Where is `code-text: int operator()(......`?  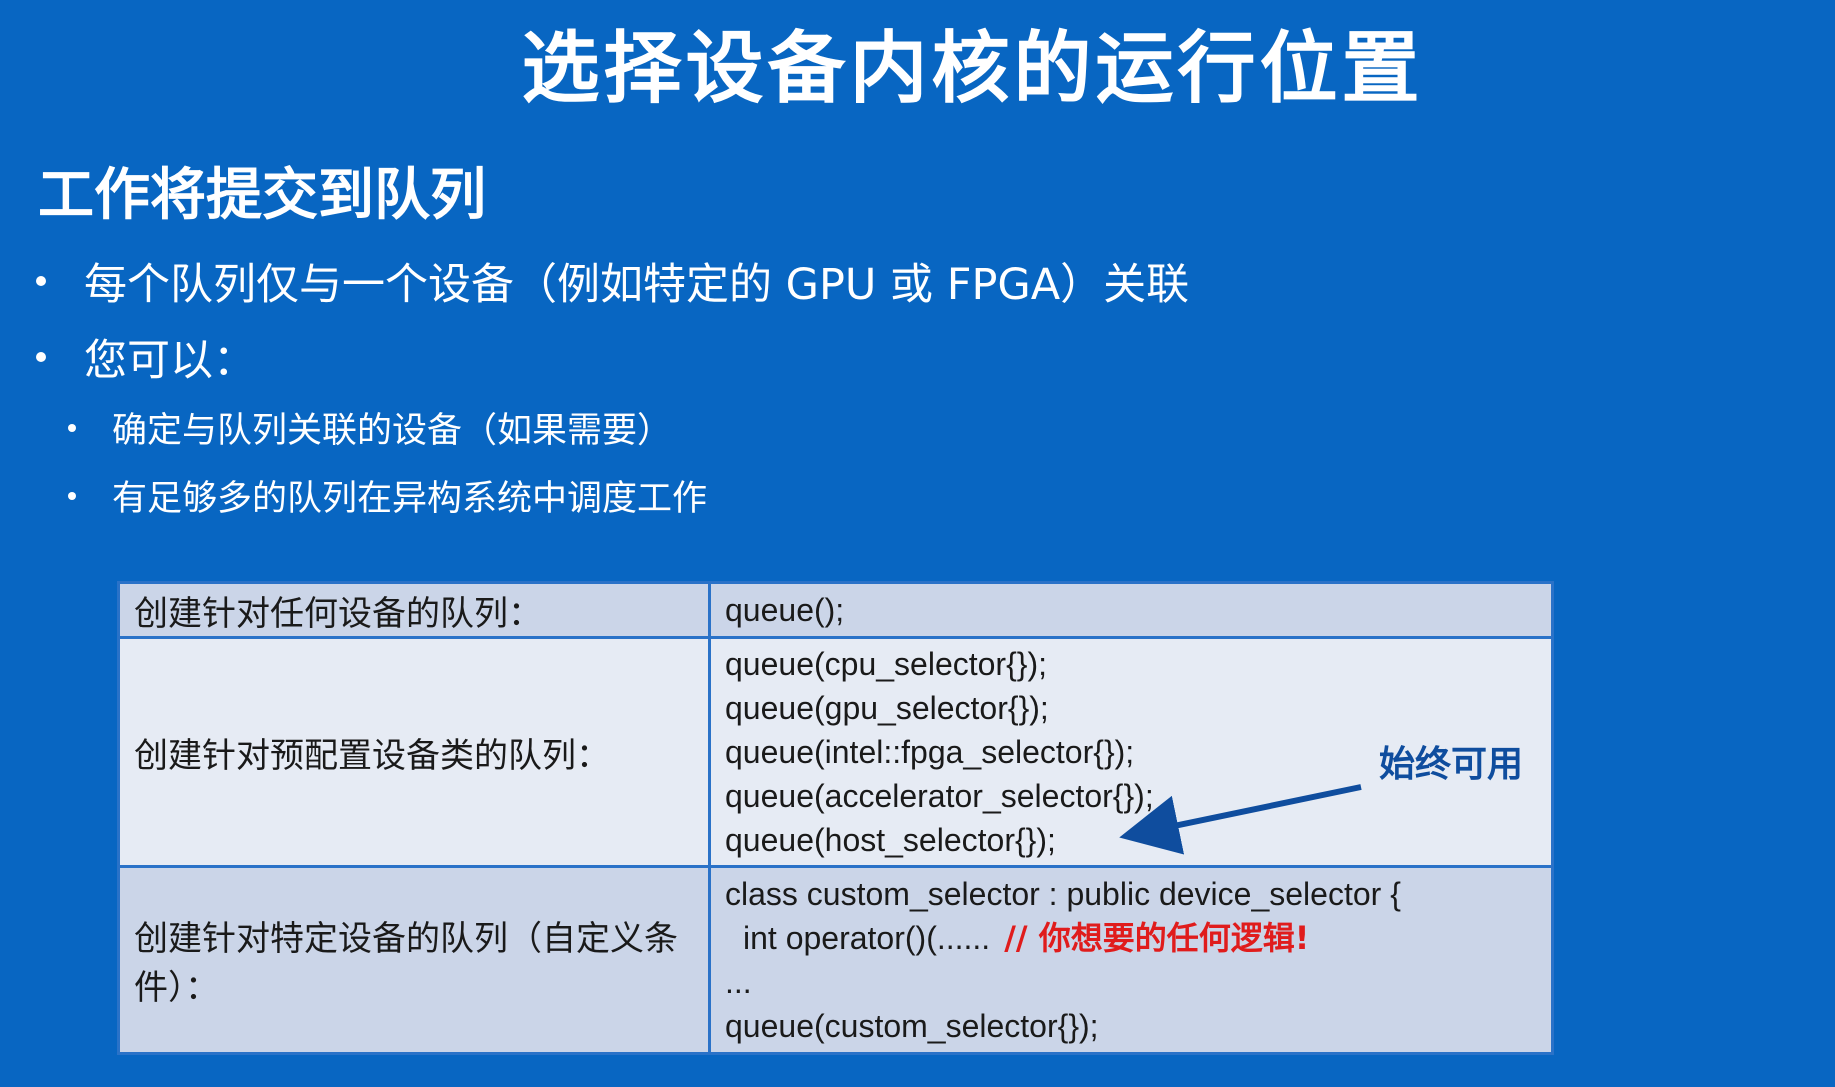
code-text: int operator()(...... is located at coordinates (867, 938).